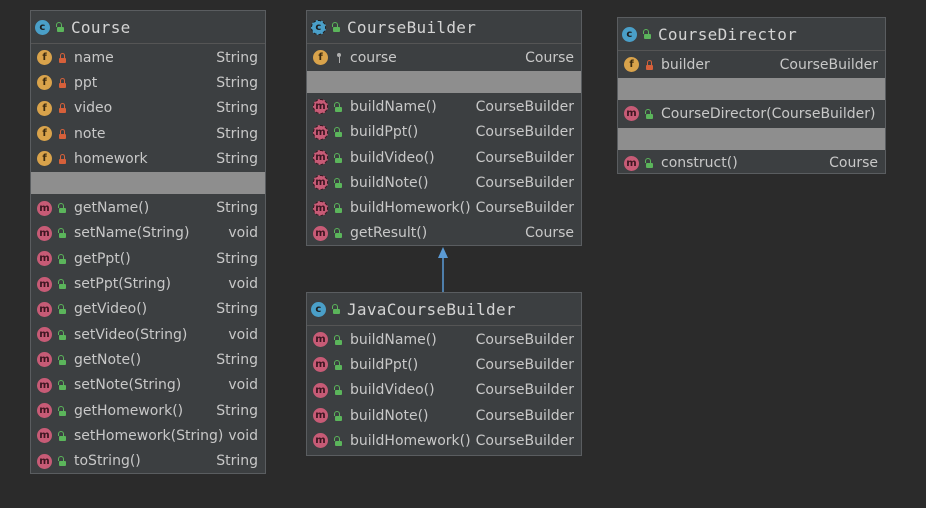 The width and height of the screenshot is (926, 508). What do you see at coordinates (443, 252) in the screenshot?
I see `inheritance-arrowhead-icon` at bounding box center [443, 252].